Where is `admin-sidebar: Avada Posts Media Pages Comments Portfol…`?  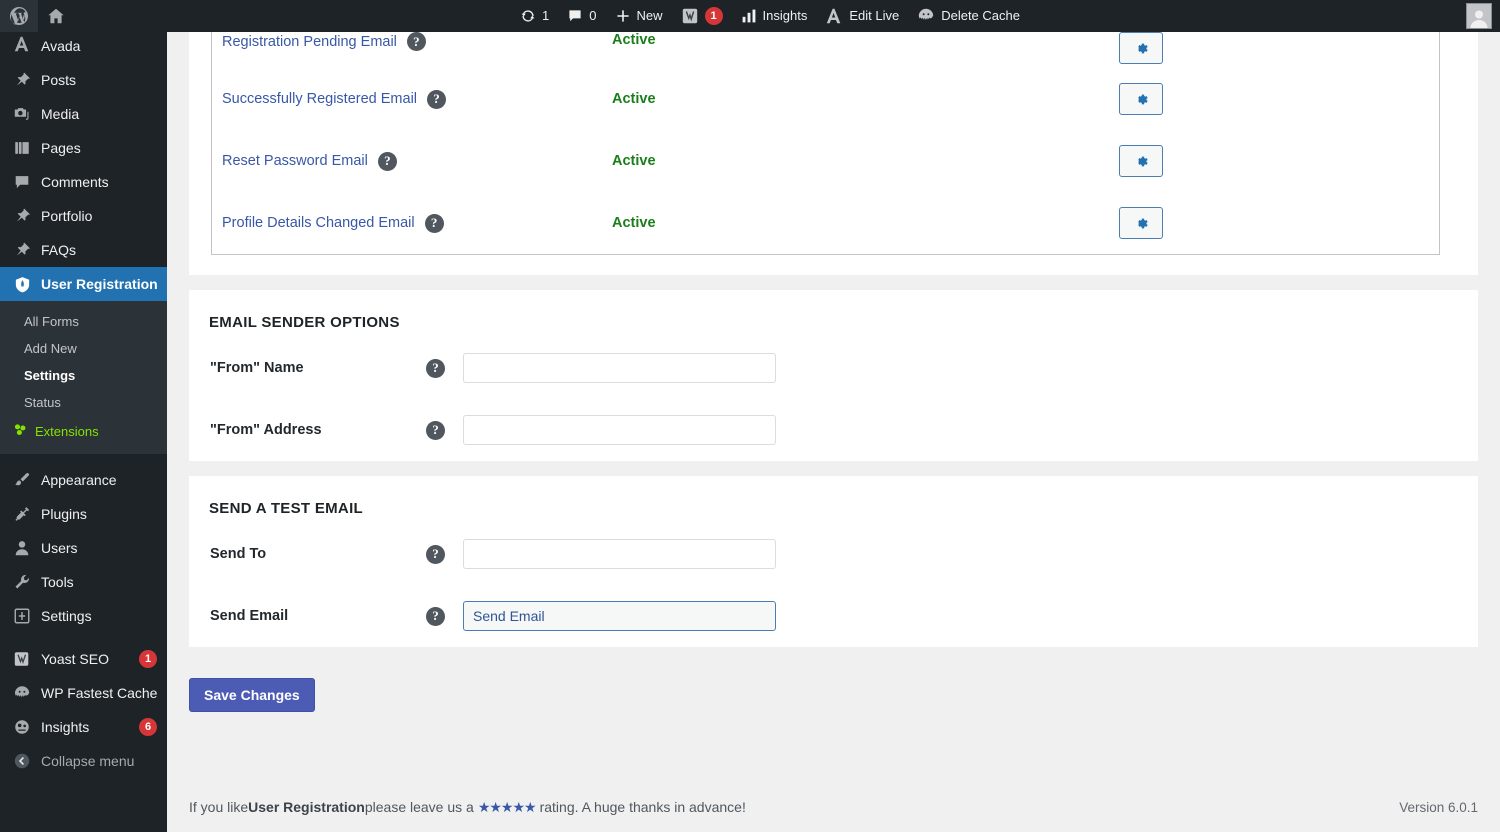
admin-sidebar: Avada Posts Media Pages Comments Portfol… is located at coordinates (83, 432).